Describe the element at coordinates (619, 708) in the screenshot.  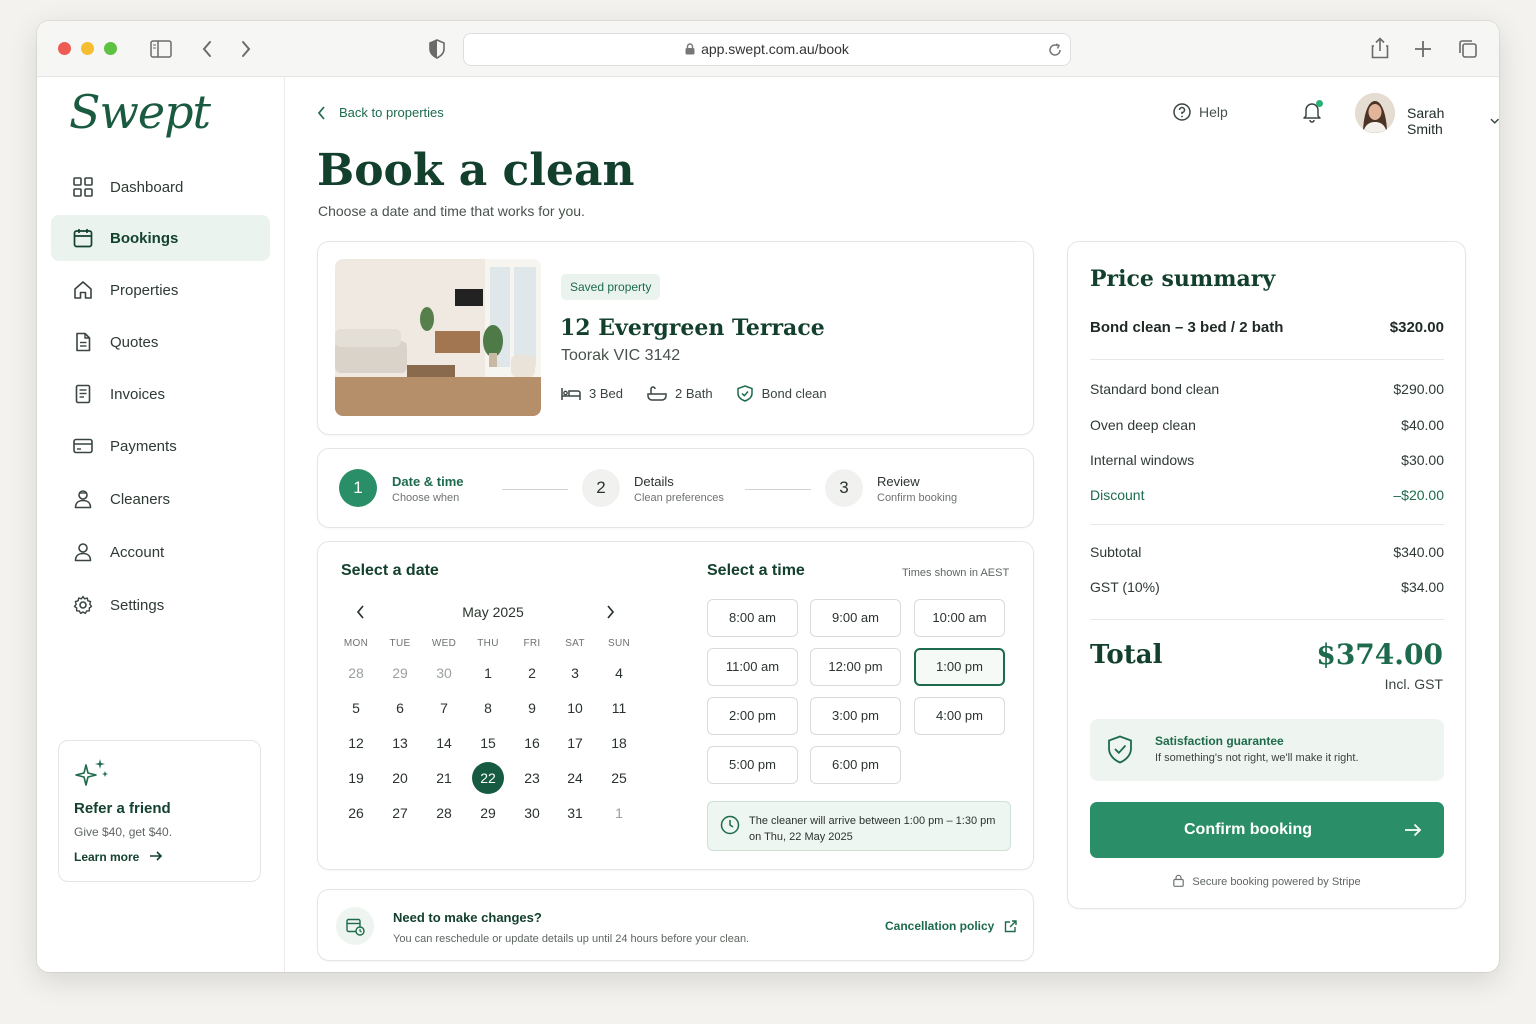
I see `calendar-day: 11` at that location.